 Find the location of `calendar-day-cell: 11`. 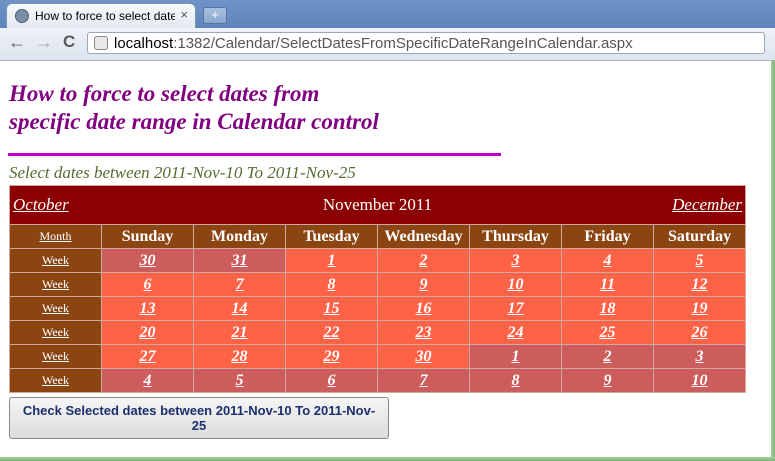

calendar-day-cell: 11 is located at coordinates (607, 284).